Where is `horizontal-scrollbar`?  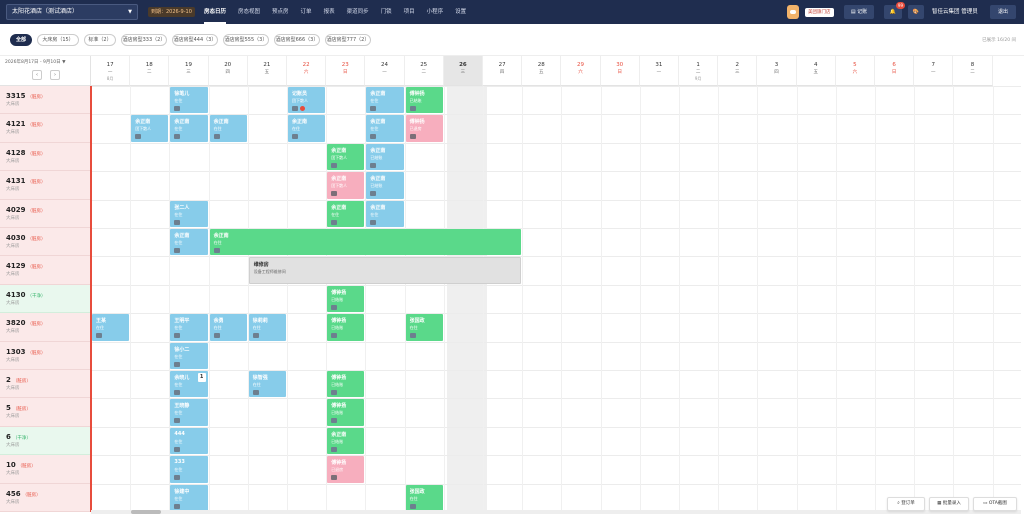
horizontal-scrollbar is located at coordinates (556, 512).